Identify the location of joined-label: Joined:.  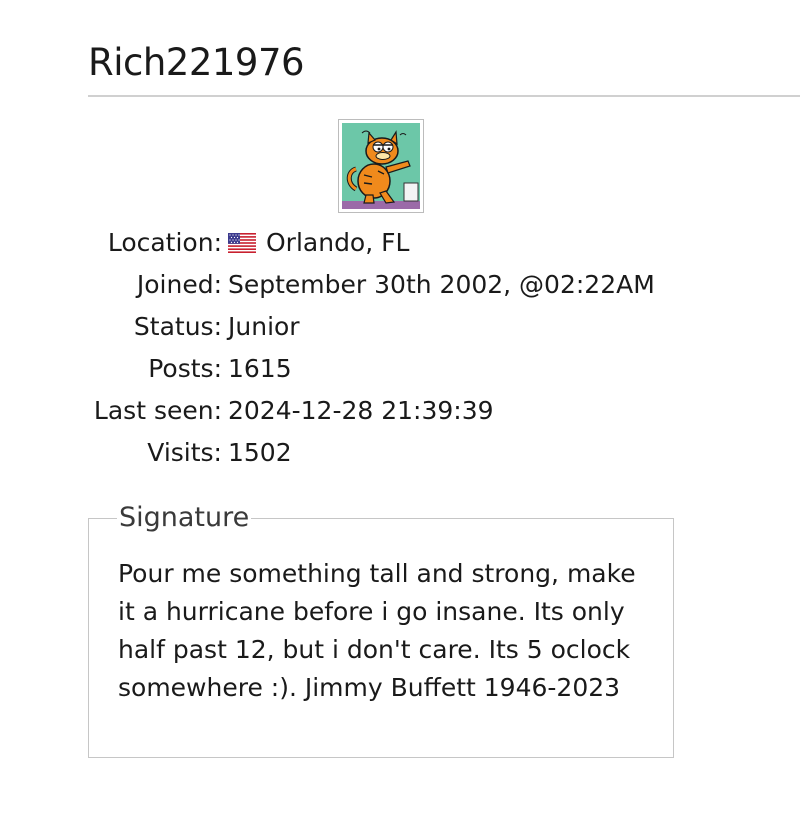
(179, 284).